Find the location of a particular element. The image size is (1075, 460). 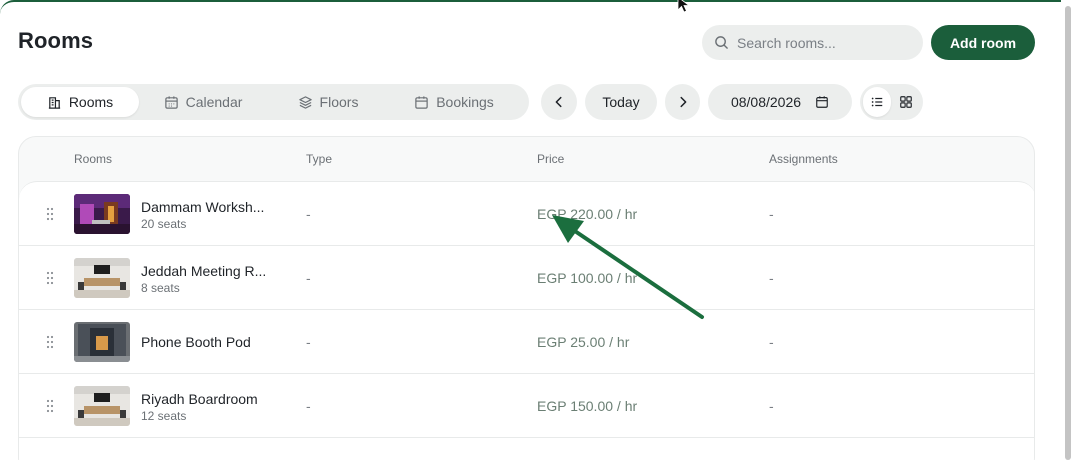

room-seats: 20 seats is located at coordinates (164, 224).